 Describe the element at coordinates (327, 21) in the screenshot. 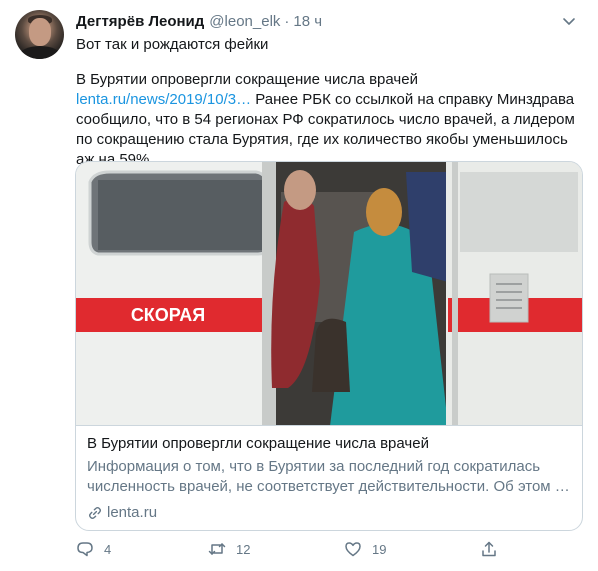

I see `tweet-header: Дегтярёв Леонид @leon_elk · 18 ч` at that location.